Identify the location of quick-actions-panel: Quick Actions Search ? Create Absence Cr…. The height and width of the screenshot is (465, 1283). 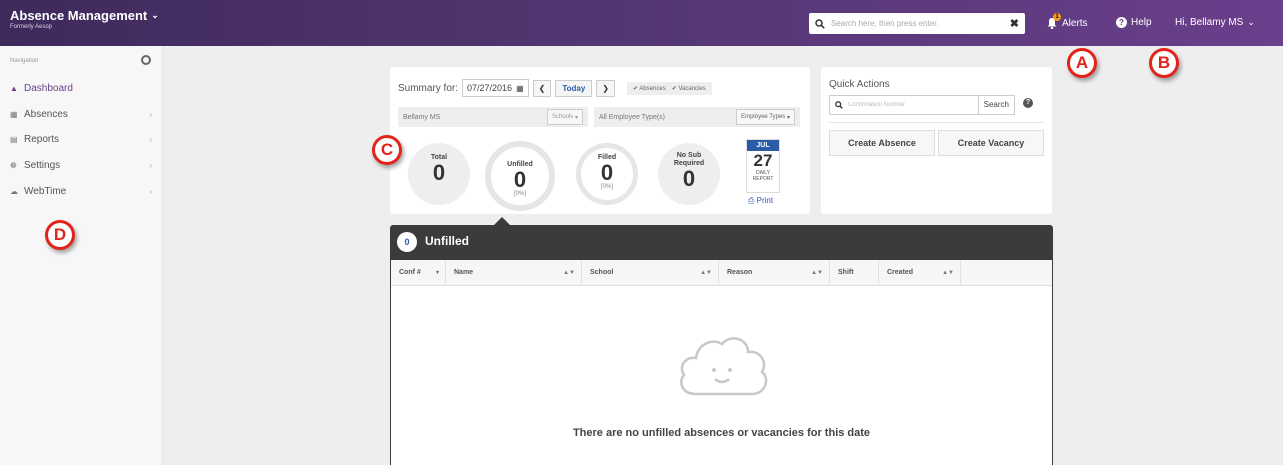
(936, 140).